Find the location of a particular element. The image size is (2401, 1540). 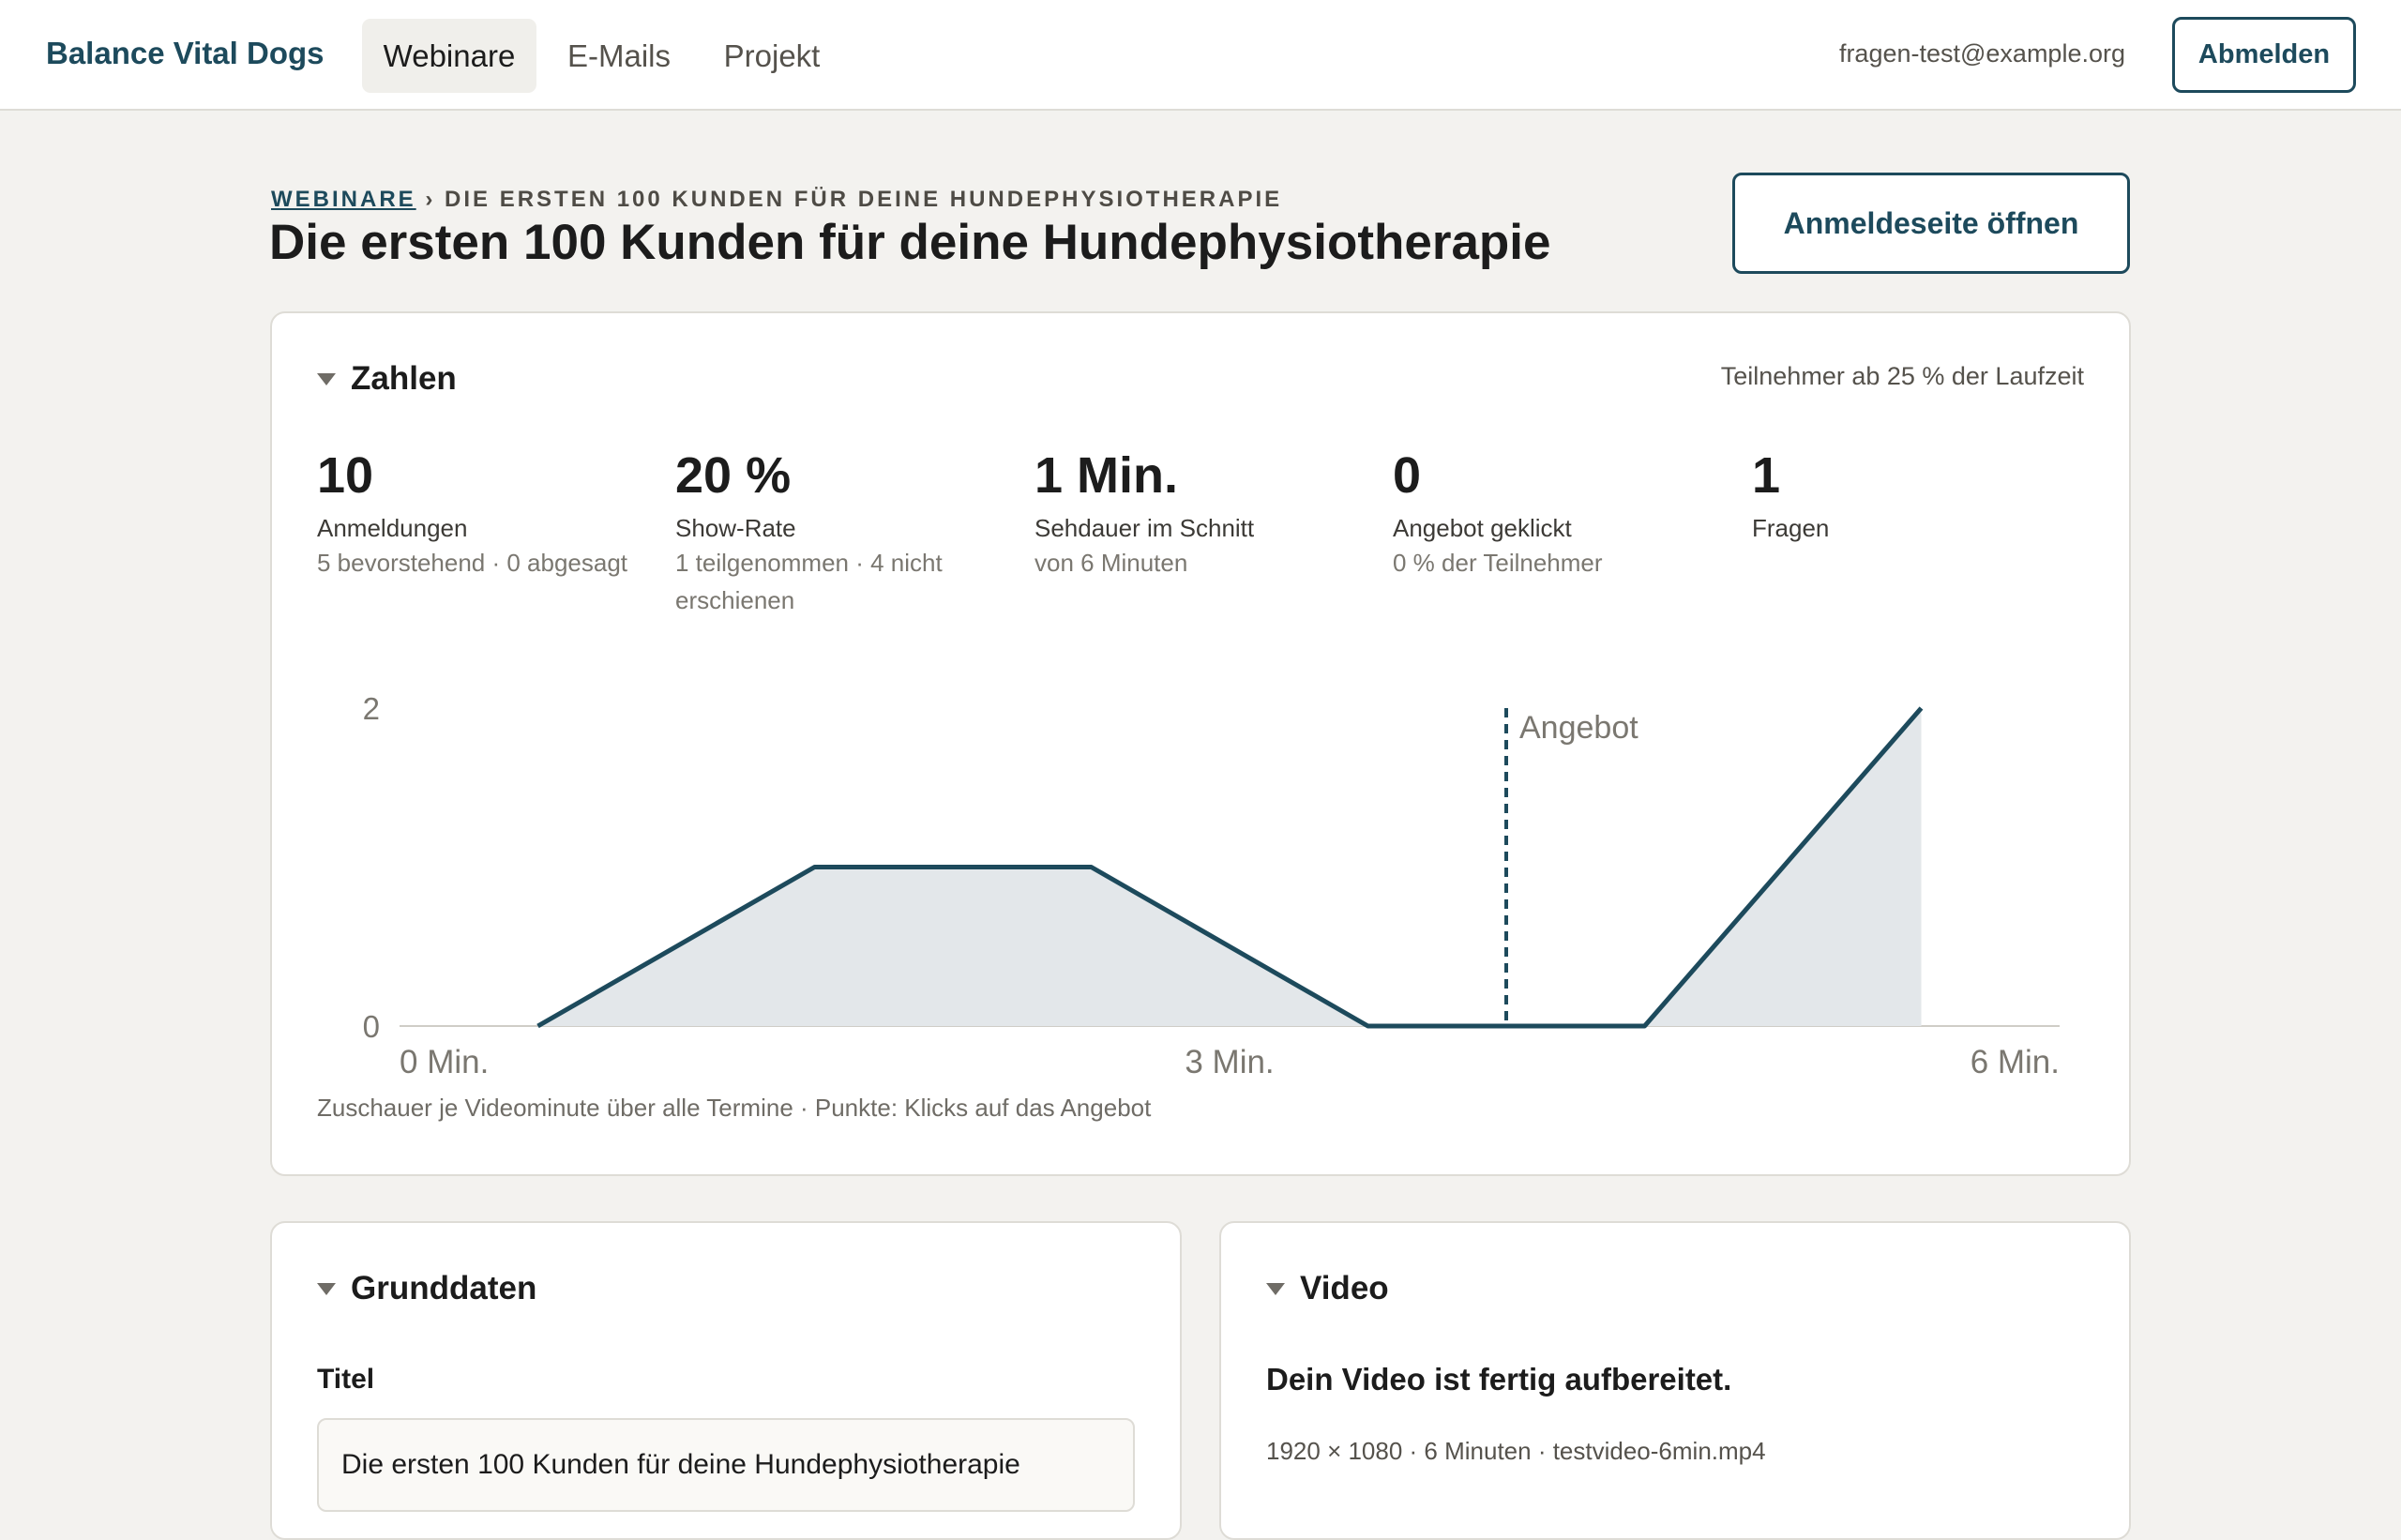

logout-button: Abmelden is located at coordinates (2264, 55).